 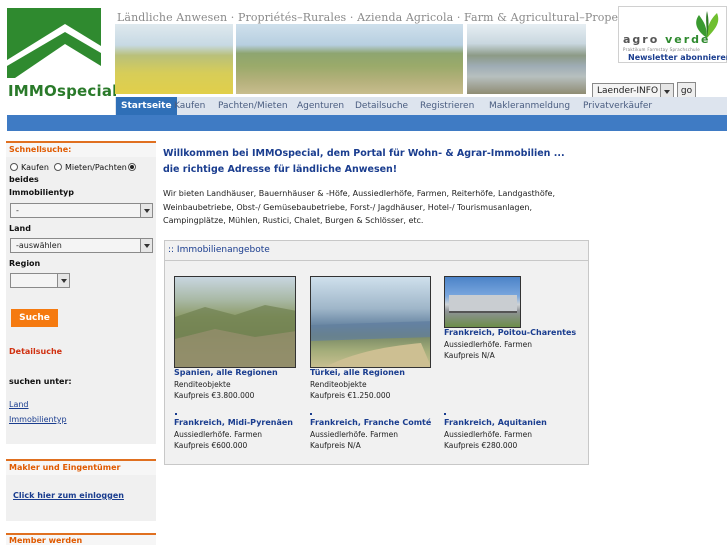 I want to click on offer-photo-spain, so click(x=235, y=322).